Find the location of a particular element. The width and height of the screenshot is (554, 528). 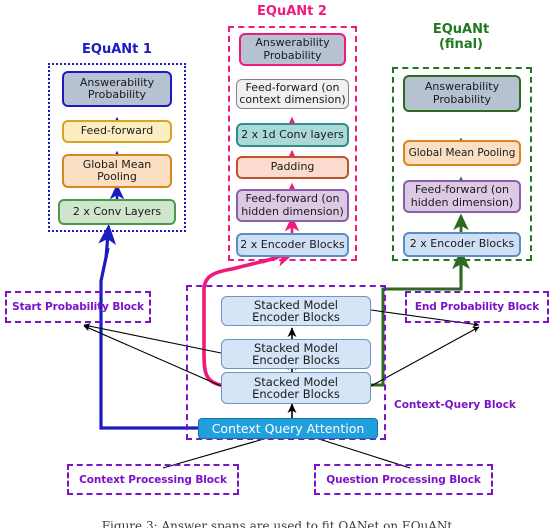

equant2-node-conv1d: 2 x 1d Conv layers is located at coordinates (292, 135).